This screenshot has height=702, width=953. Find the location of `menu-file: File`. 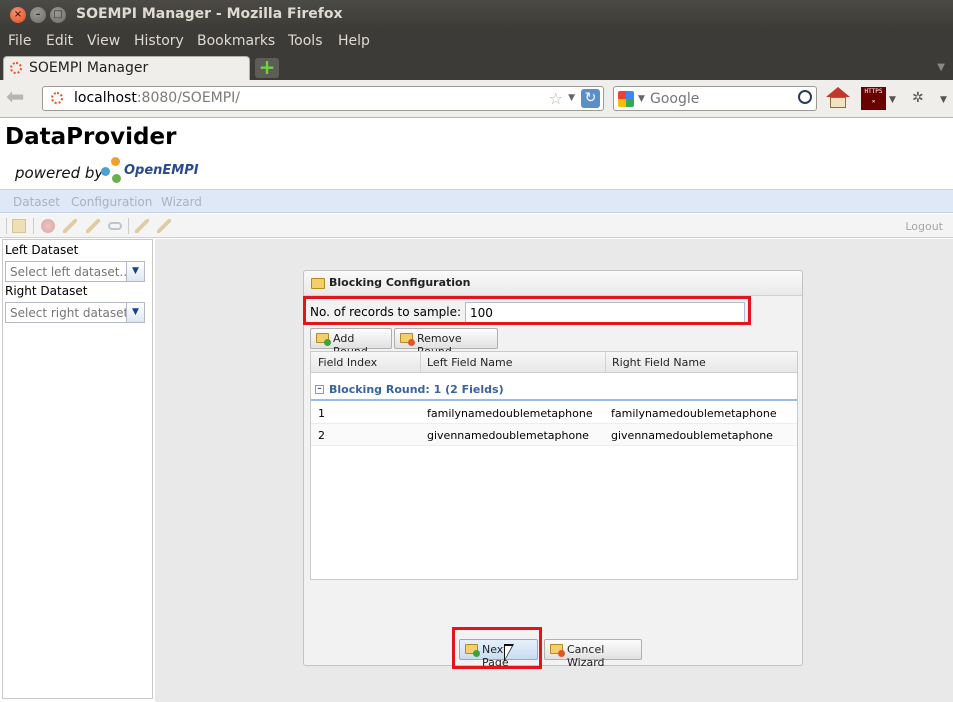

menu-file: File is located at coordinates (19, 41).